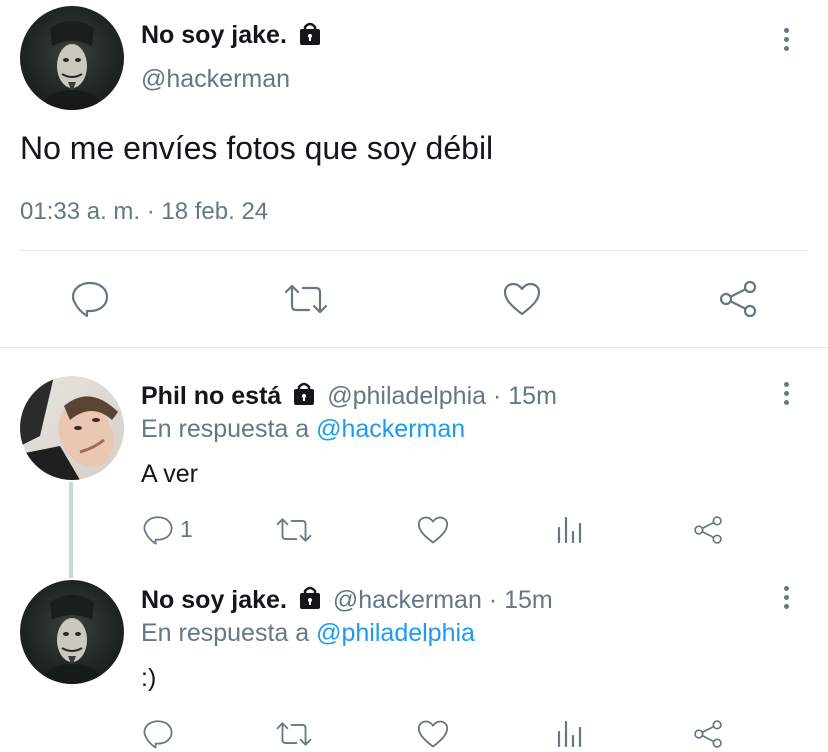 The height and width of the screenshot is (752, 828). What do you see at coordinates (214, 35) in the screenshot?
I see `main-author-name: No soy jake.` at bounding box center [214, 35].